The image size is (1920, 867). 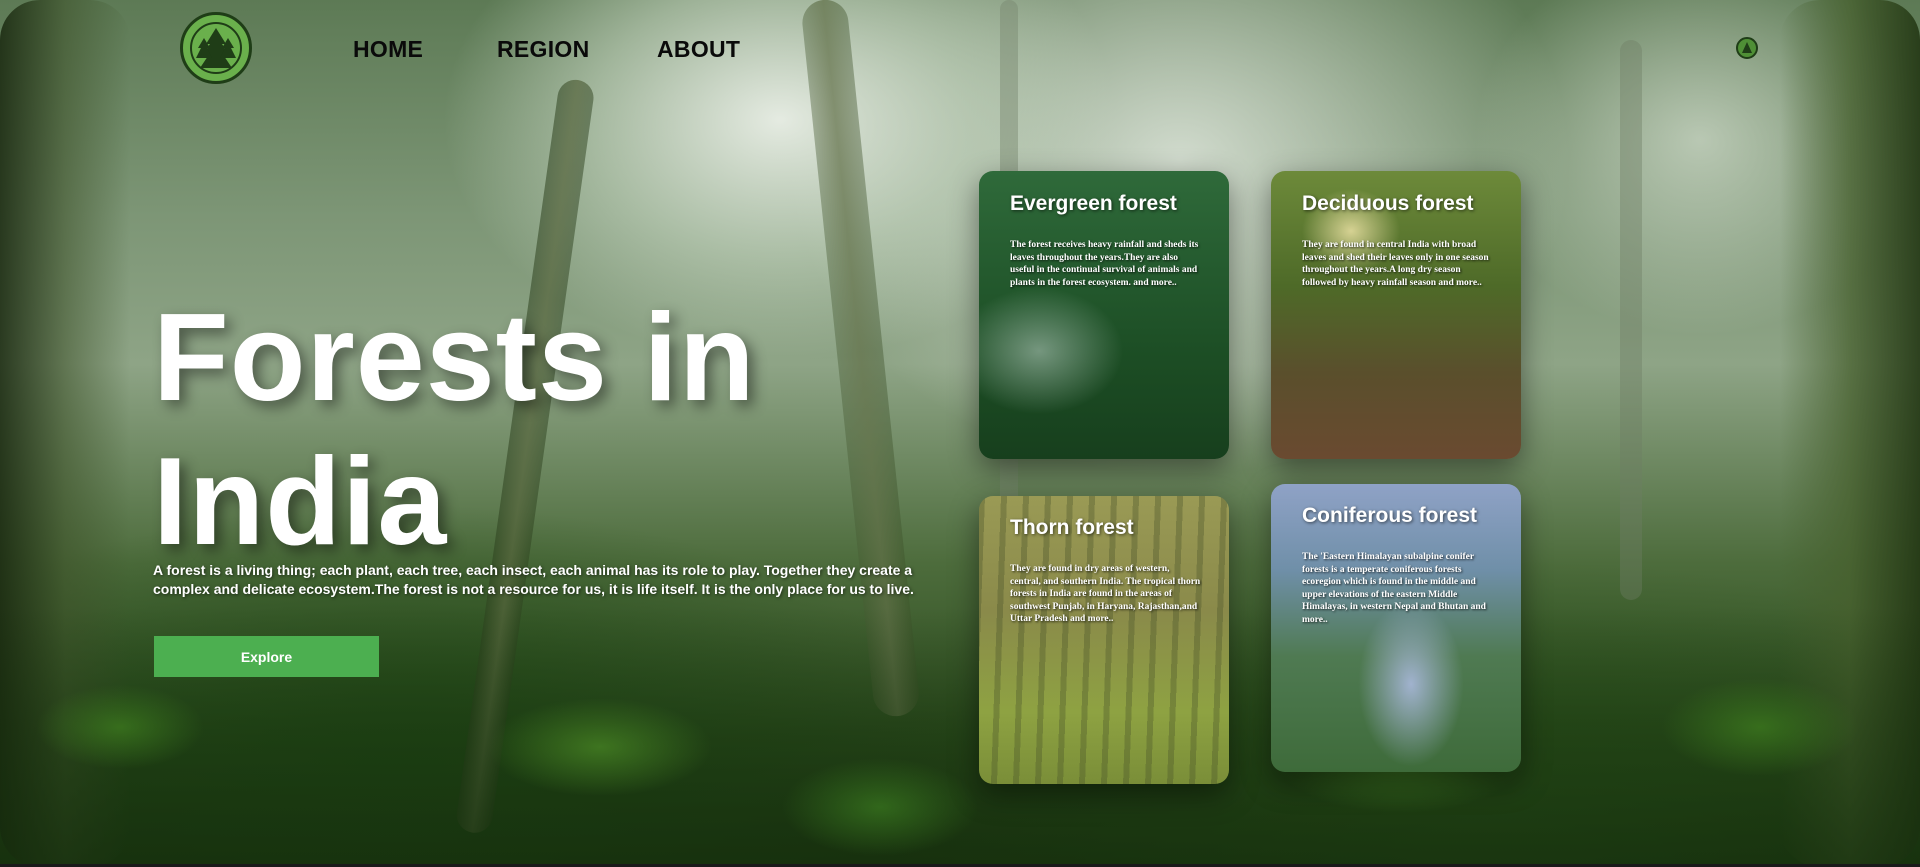 I want to click on background-tree-trunk, so click(x=1631, y=320).